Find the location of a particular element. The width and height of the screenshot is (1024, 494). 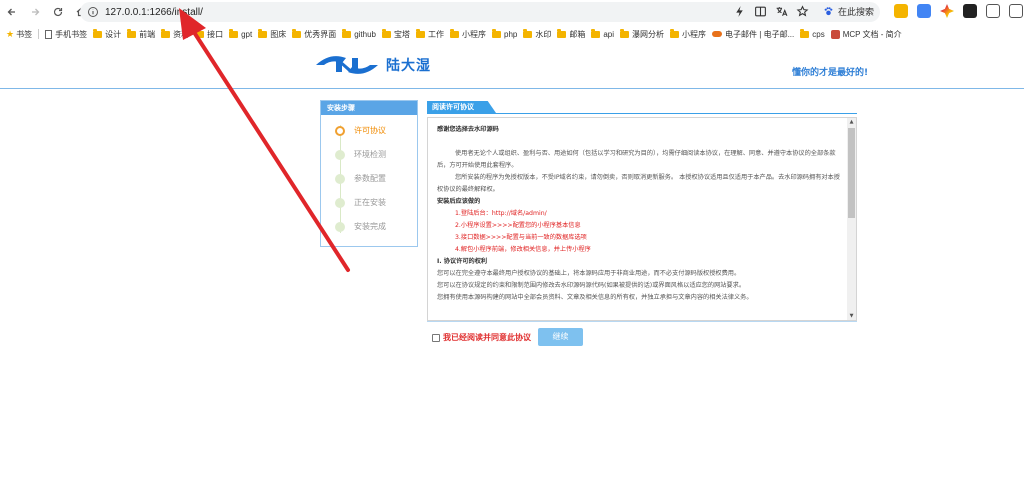

agreement-intro: 感谢您选择去水印源码 is located at coordinates (468, 129).